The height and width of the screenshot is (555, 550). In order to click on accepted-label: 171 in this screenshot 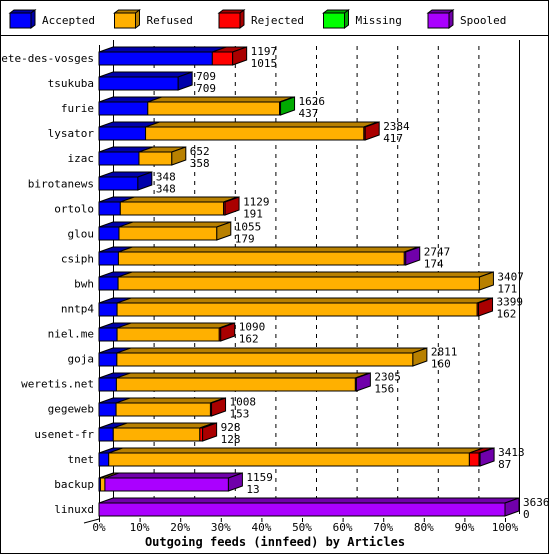, I will do `click(507, 288)`.